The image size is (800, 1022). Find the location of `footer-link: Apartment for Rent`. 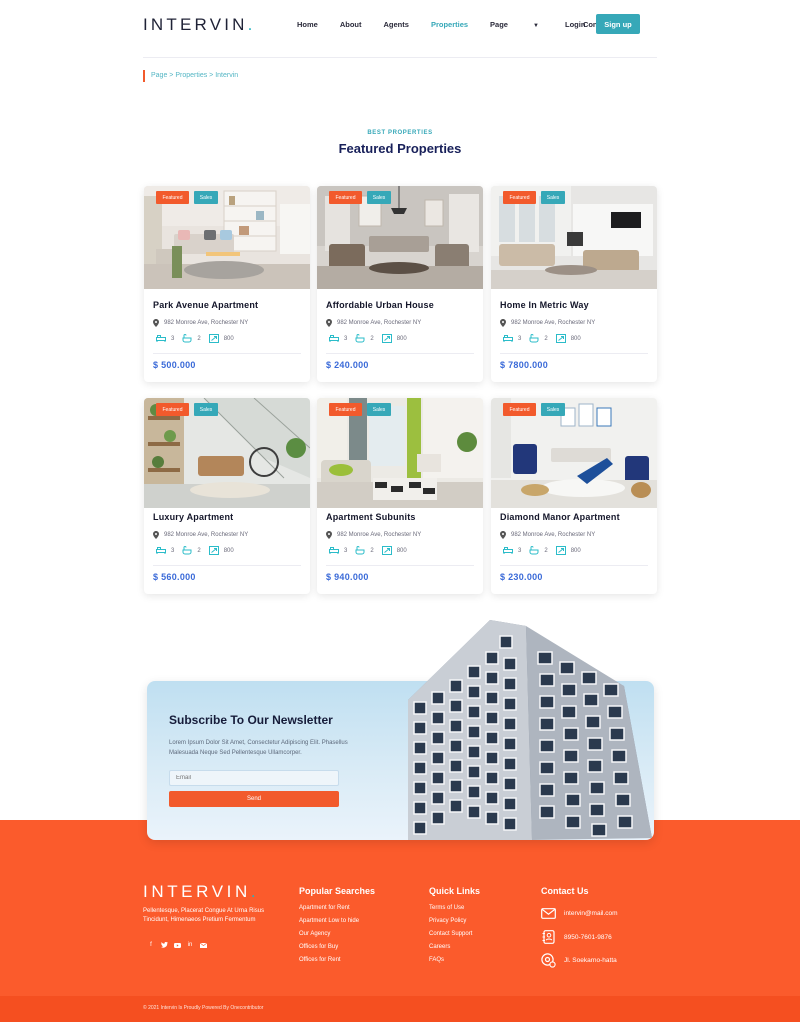

footer-link: Apartment for Rent is located at coordinates (329, 911).